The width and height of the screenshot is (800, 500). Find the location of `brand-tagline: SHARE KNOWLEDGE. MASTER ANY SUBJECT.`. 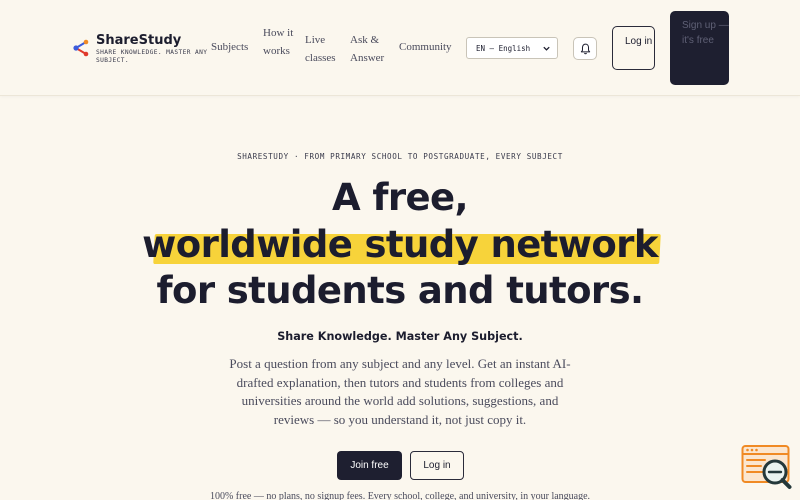

brand-tagline: SHARE KNOWLEDGE. MASTER ANY SUBJECT. is located at coordinates (152, 56).